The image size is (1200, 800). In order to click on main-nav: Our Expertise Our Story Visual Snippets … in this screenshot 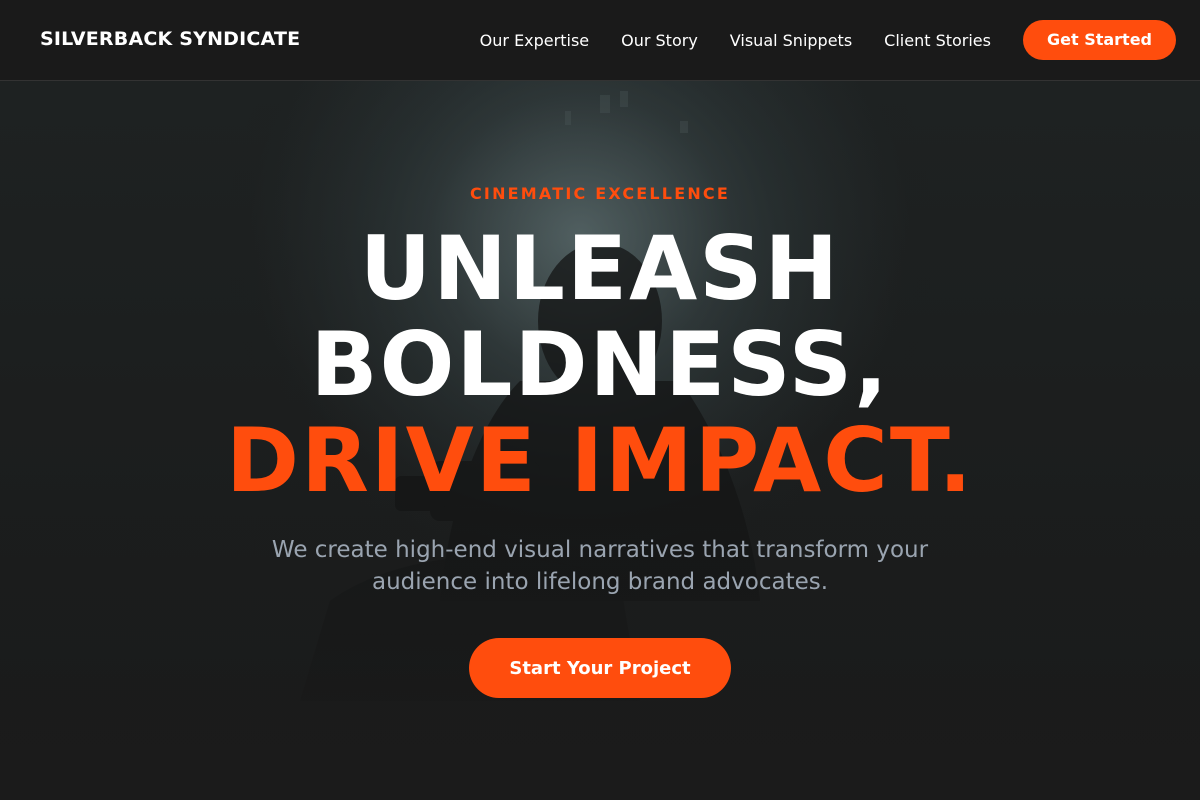, I will do `click(828, 40)`.